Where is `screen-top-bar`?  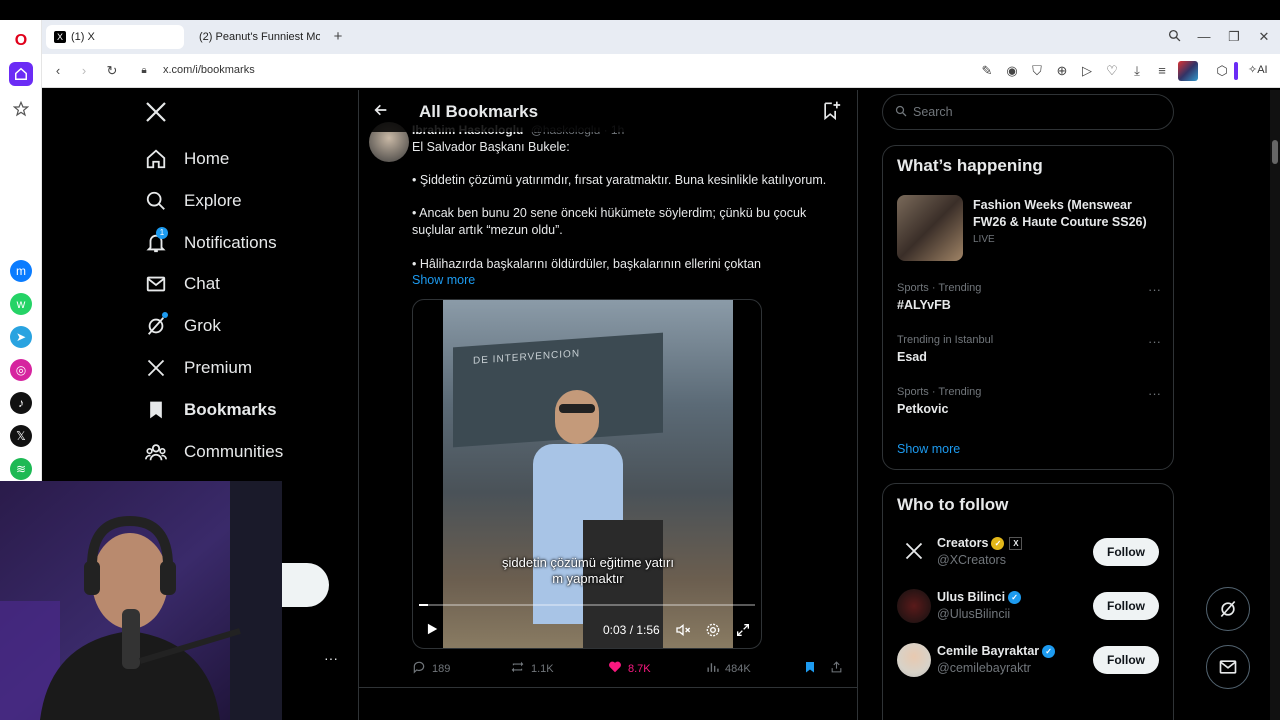 screen-top-bar is located at coordinates (640, 10).